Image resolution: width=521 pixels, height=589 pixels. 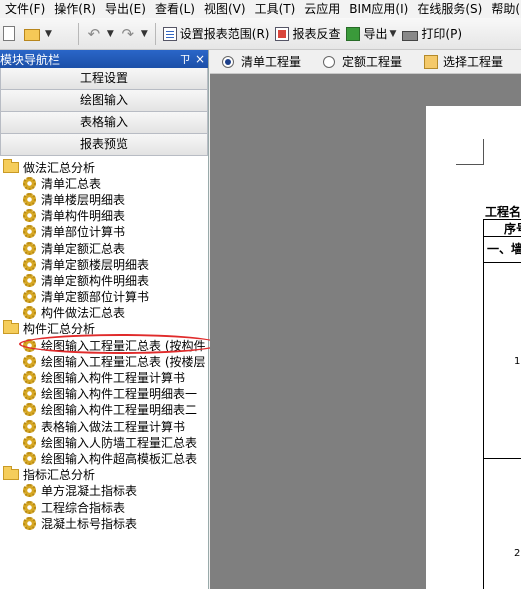 I want to click on report-doc-title: 工程名, so click(x=503, y=212).